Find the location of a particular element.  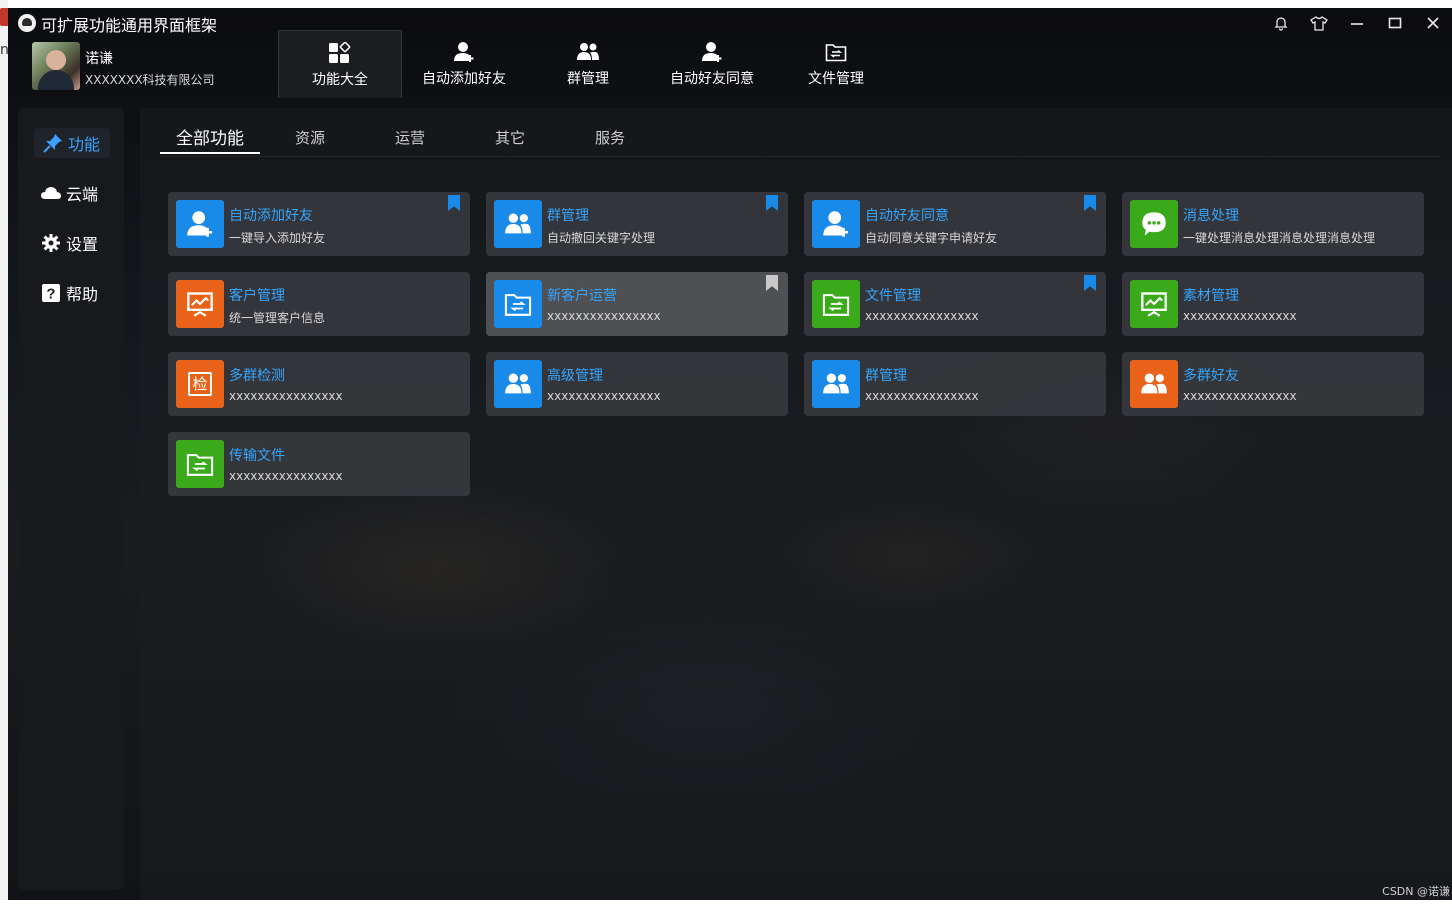

feature-card: 客户管理 统一管理客户信息 is located at coordinates (319, 304).